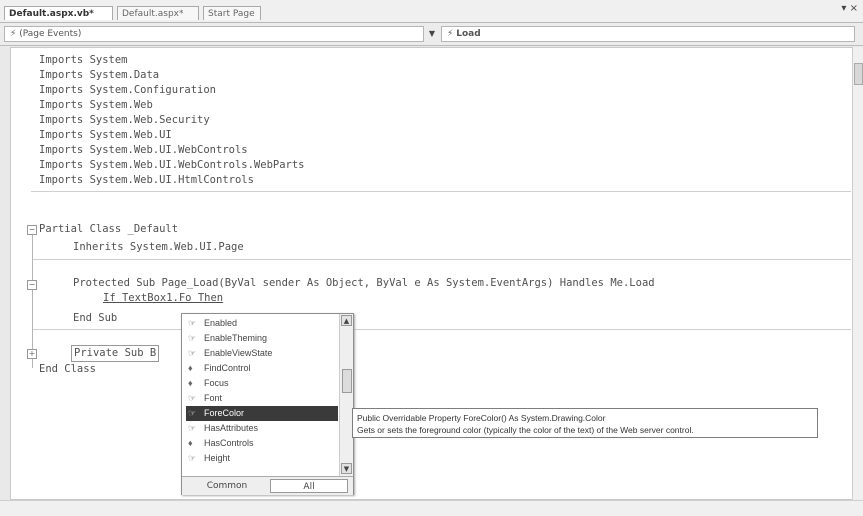 This screenshot has width=863, height=516. What do you see at coordinates (431, 508) in the screenshot?
I see `horizontal-scrollbar` at bounding box center [431, 508].